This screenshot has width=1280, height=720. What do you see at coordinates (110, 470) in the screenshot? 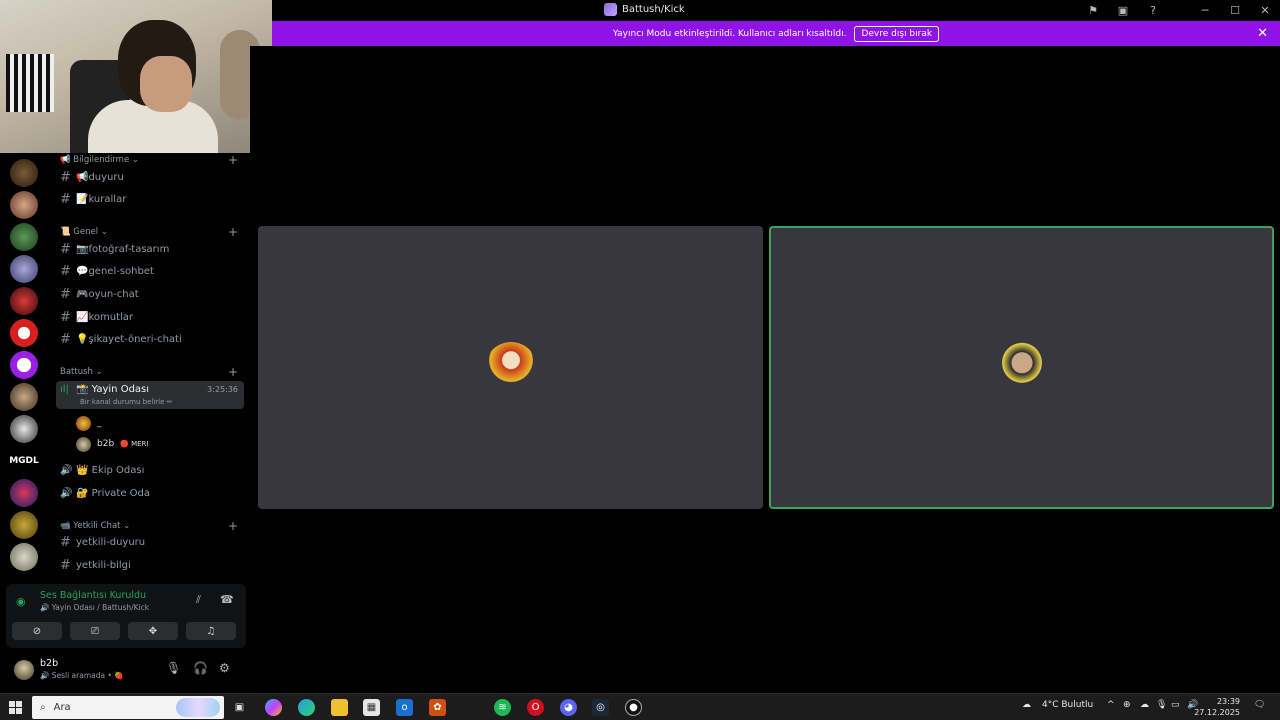
I see `channel-label: 👑 Ekip Odası` at bounding box center [110, 470].